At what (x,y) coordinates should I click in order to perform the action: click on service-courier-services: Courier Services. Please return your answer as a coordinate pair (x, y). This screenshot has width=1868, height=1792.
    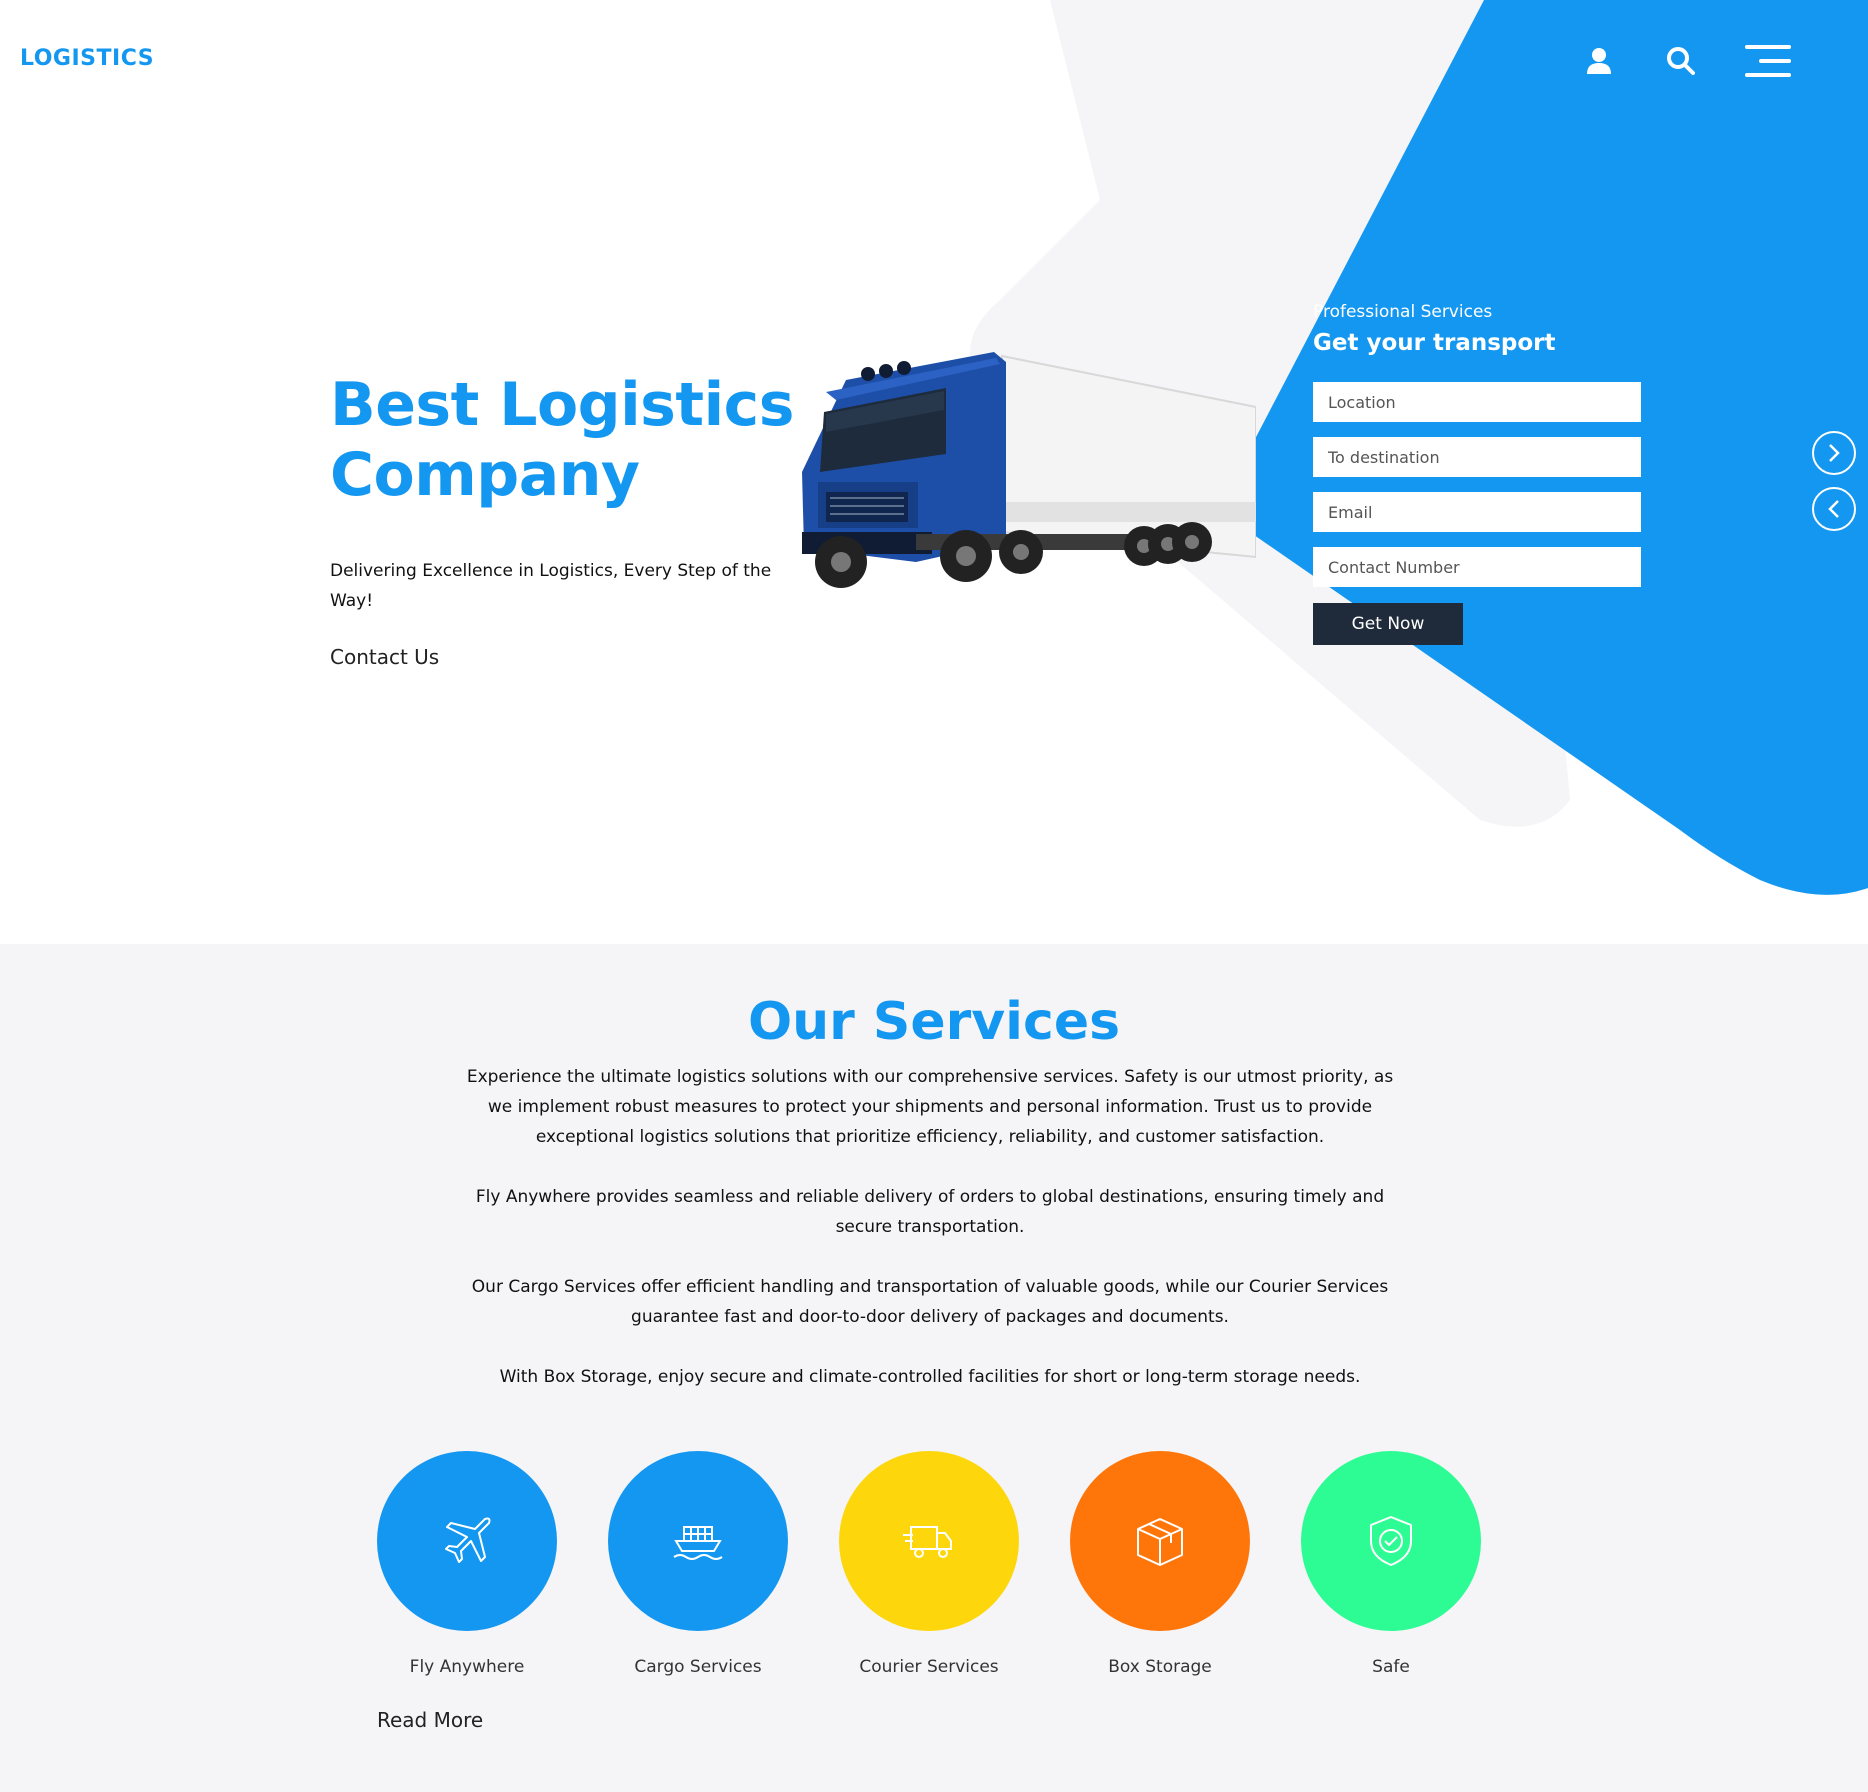
    Looking at the image, I should click on (929, 1564).